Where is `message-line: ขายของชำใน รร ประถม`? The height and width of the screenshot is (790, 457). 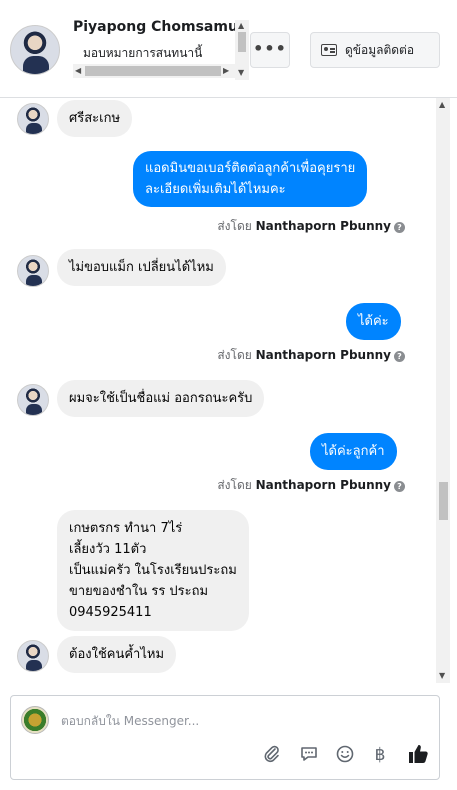
message-line: ขายของชำใน รร ประถม is located at coordinates (139, 591).